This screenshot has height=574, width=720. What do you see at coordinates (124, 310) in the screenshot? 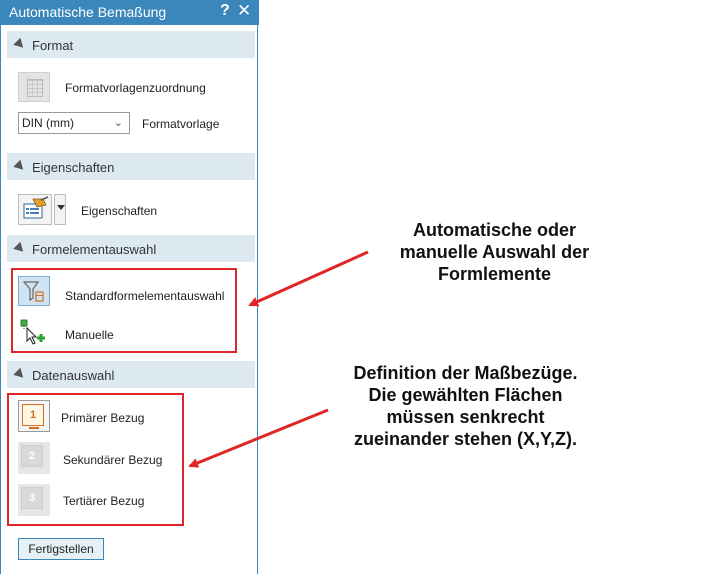
I see `feature-selection-highlight` at bounding box center [124, 310].